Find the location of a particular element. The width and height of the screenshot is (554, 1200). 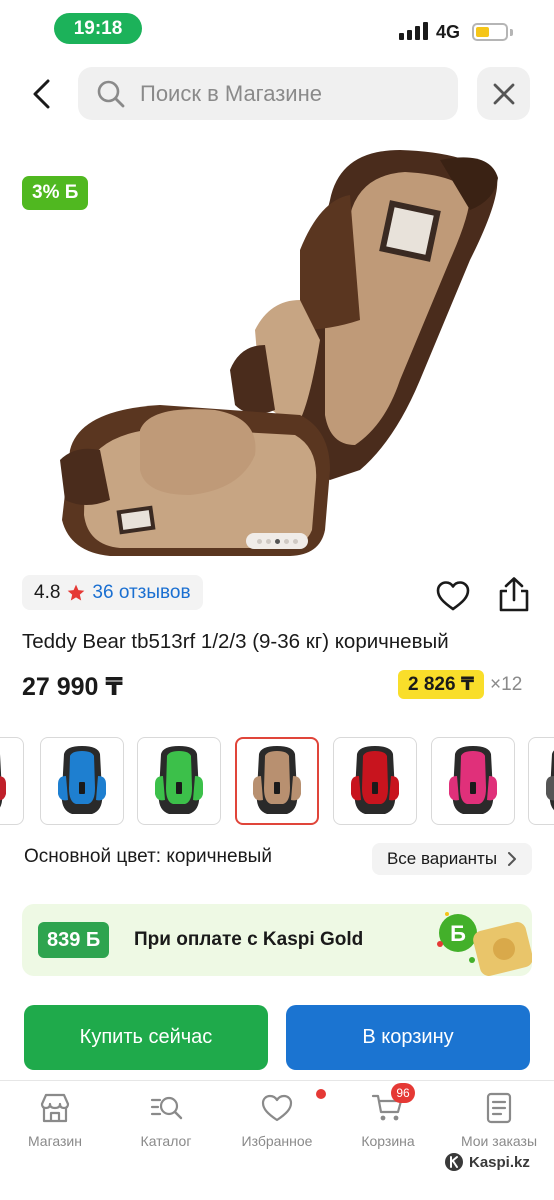

search-input: Поиск в Магазине is located at coordinates (268, 93).